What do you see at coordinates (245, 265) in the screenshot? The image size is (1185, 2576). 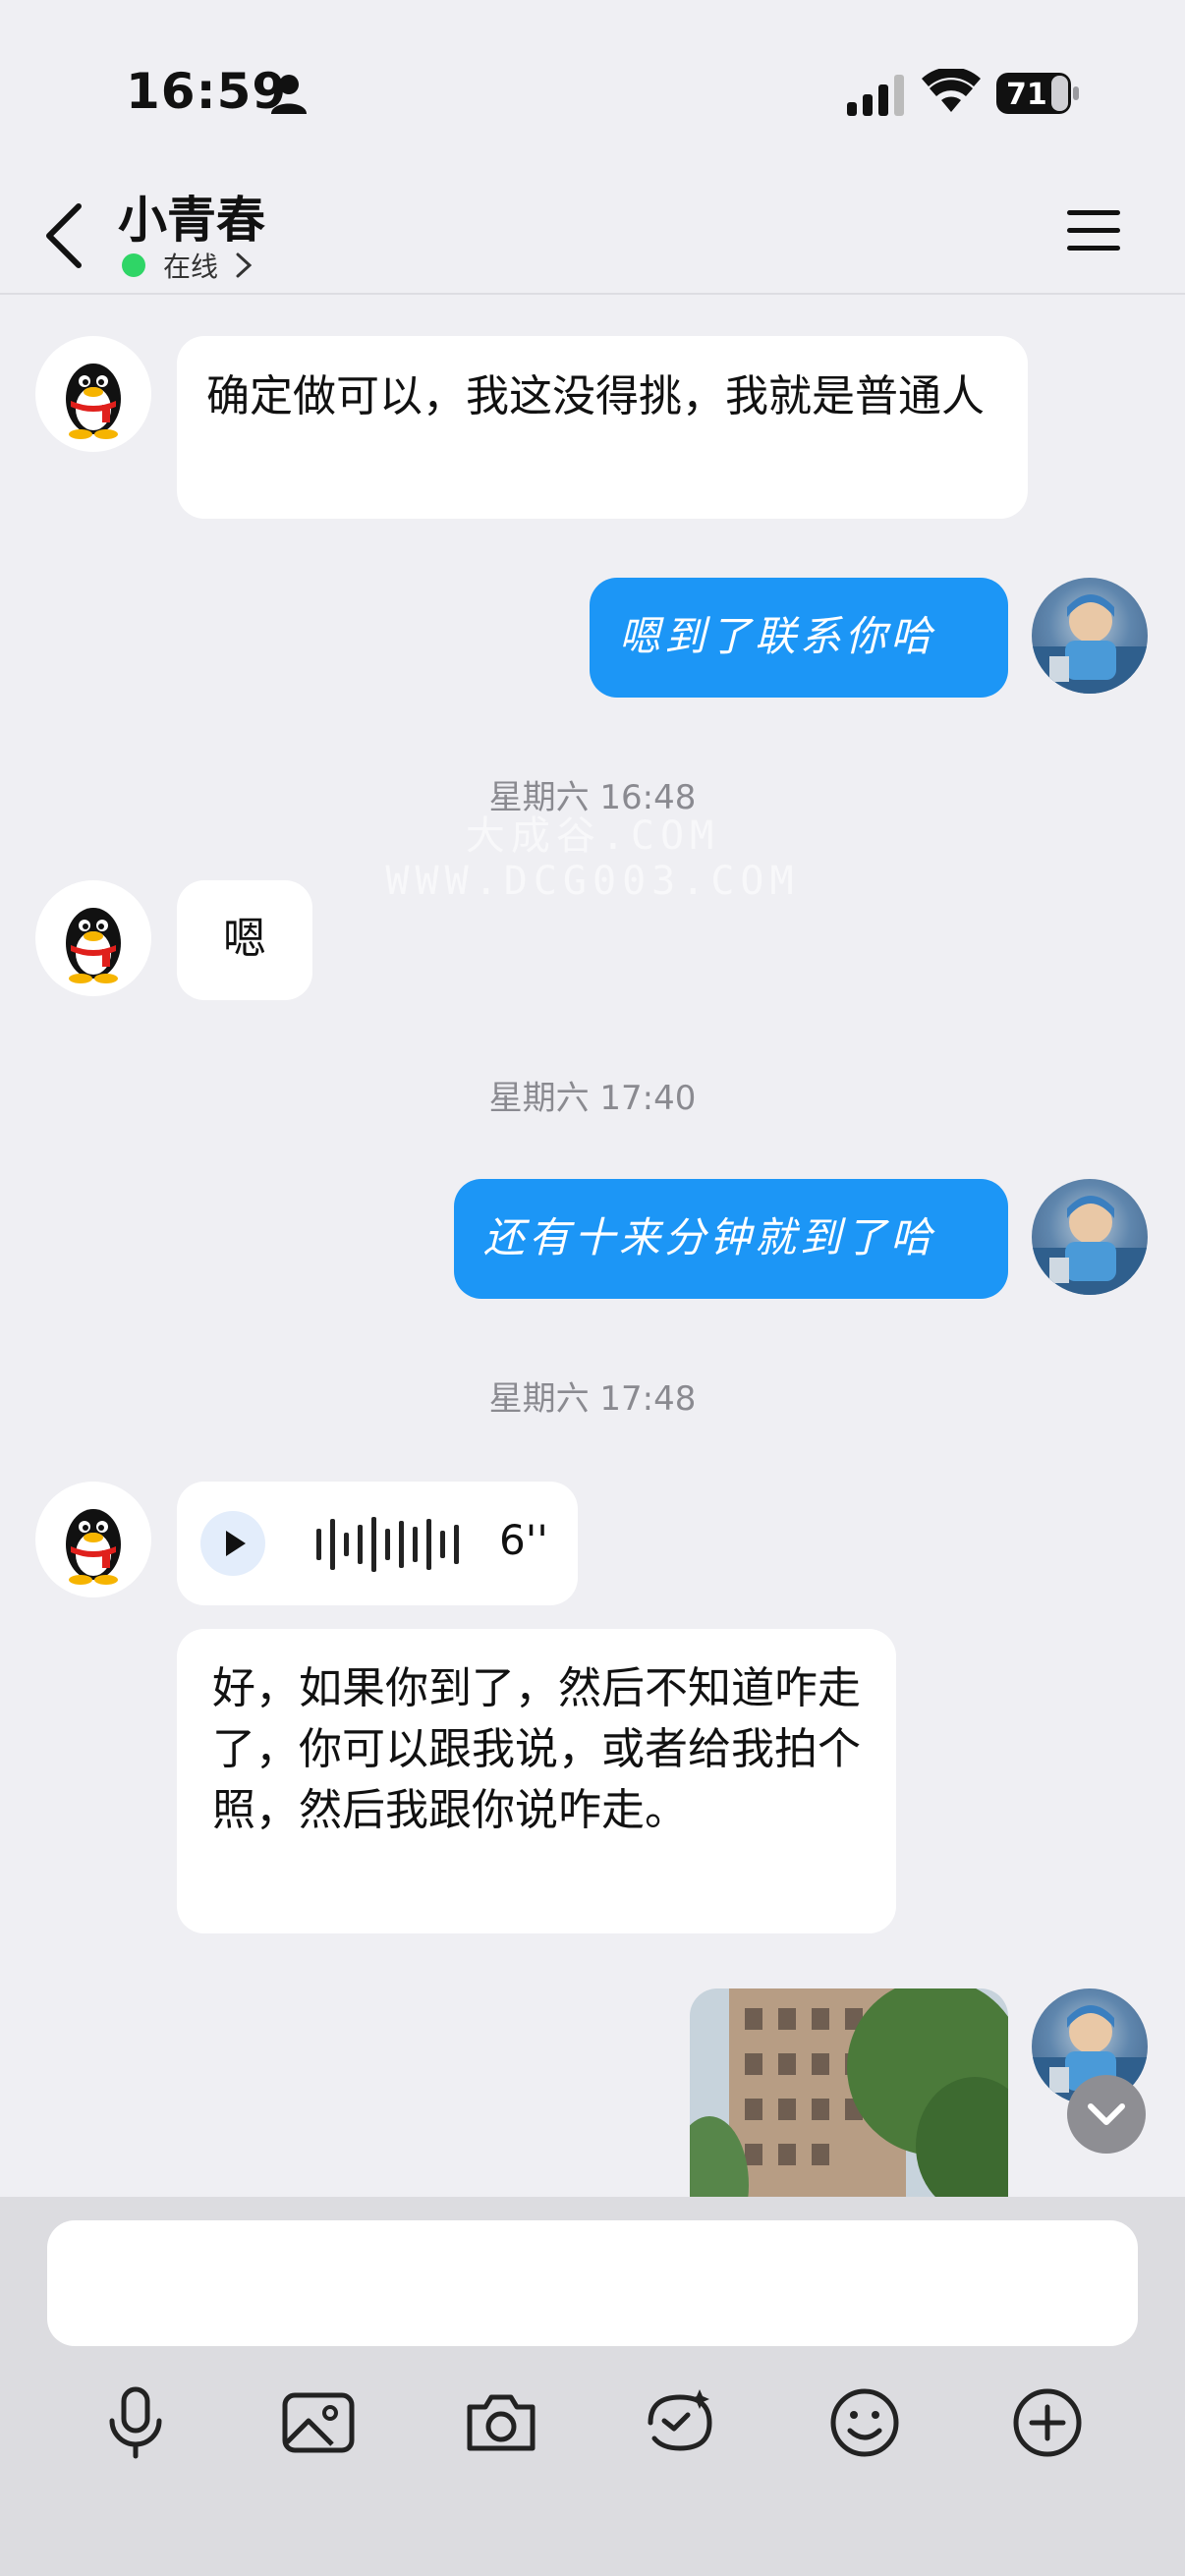 I see `chevron-right-icon` at bounding box center [245, 265].